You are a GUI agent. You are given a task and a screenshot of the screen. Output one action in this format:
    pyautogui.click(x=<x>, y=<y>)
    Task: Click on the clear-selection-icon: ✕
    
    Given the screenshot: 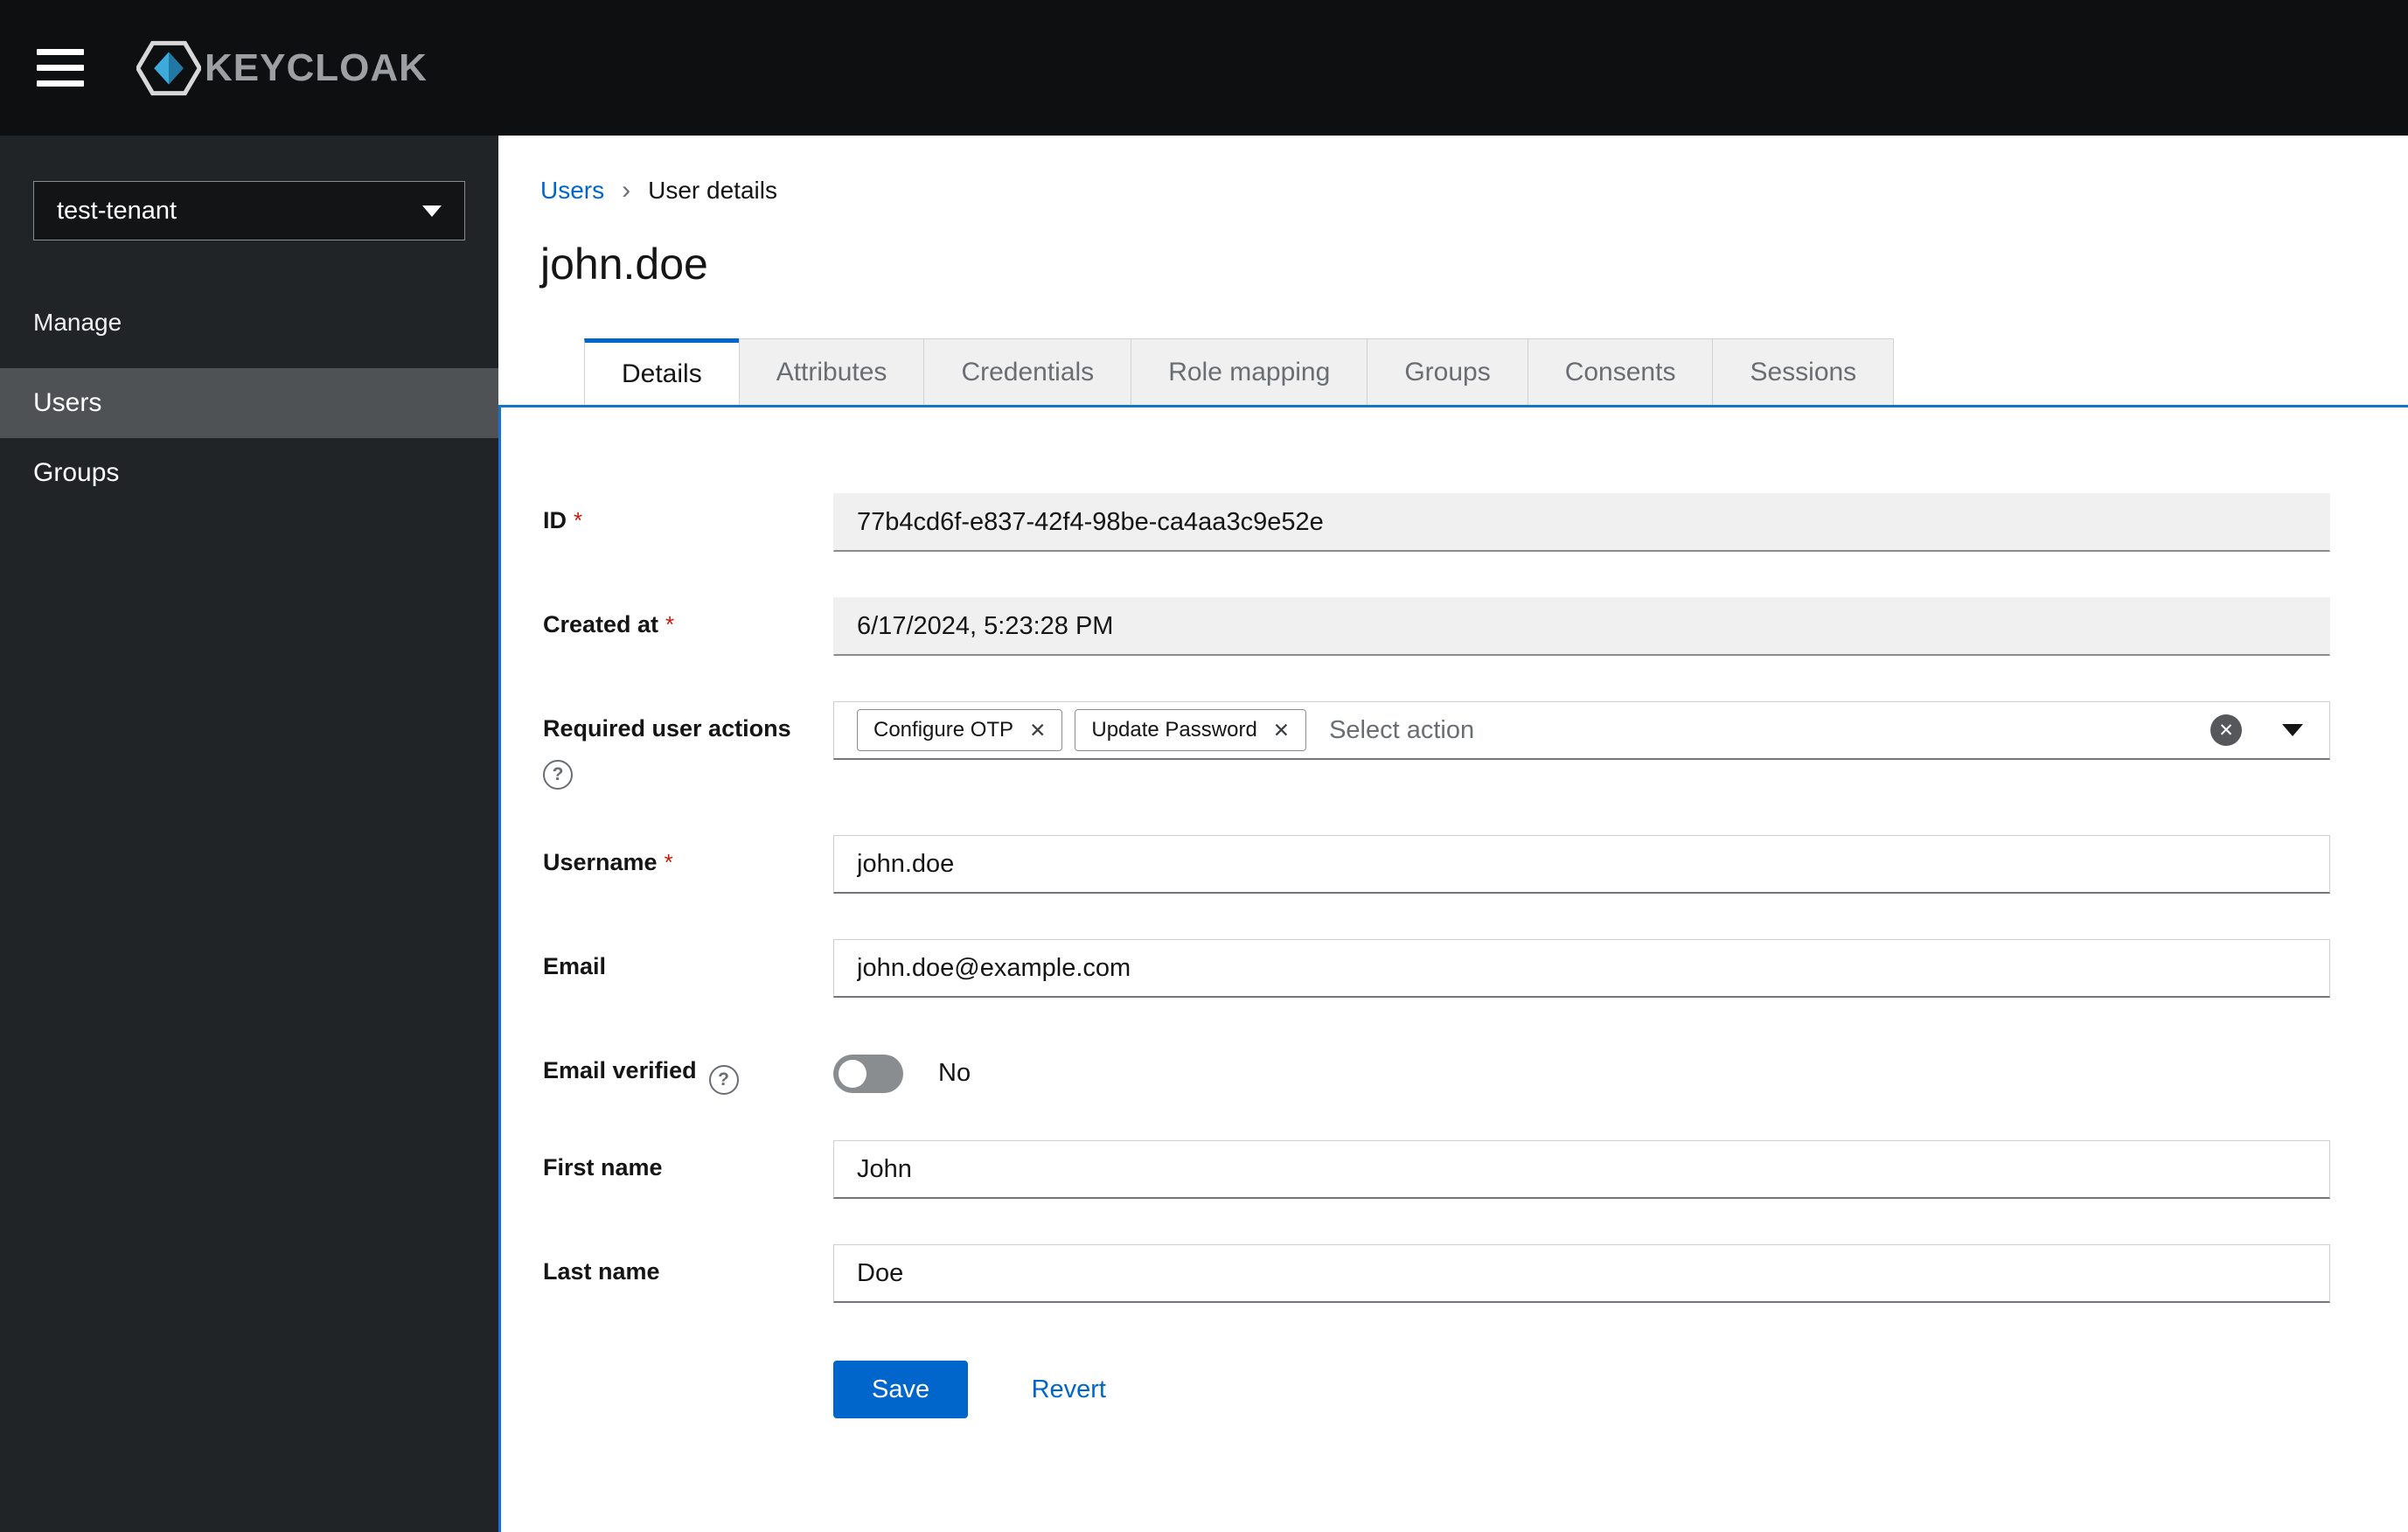 What is the action you would take?
    pyautogui.click(x=2226, y=730)
    